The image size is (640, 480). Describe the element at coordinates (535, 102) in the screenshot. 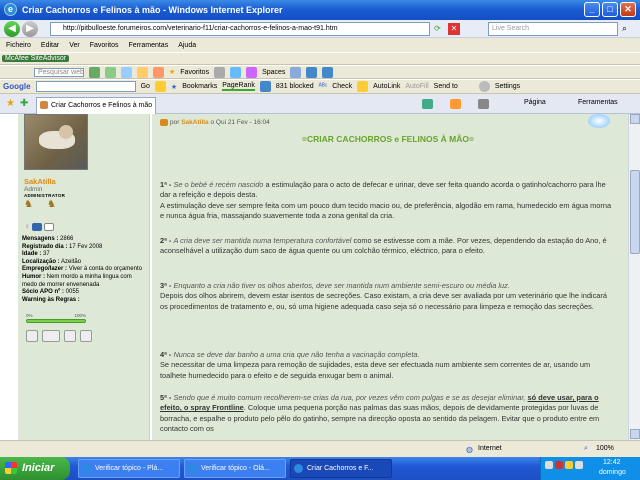

I see `page-menu-button: Página` at that location.